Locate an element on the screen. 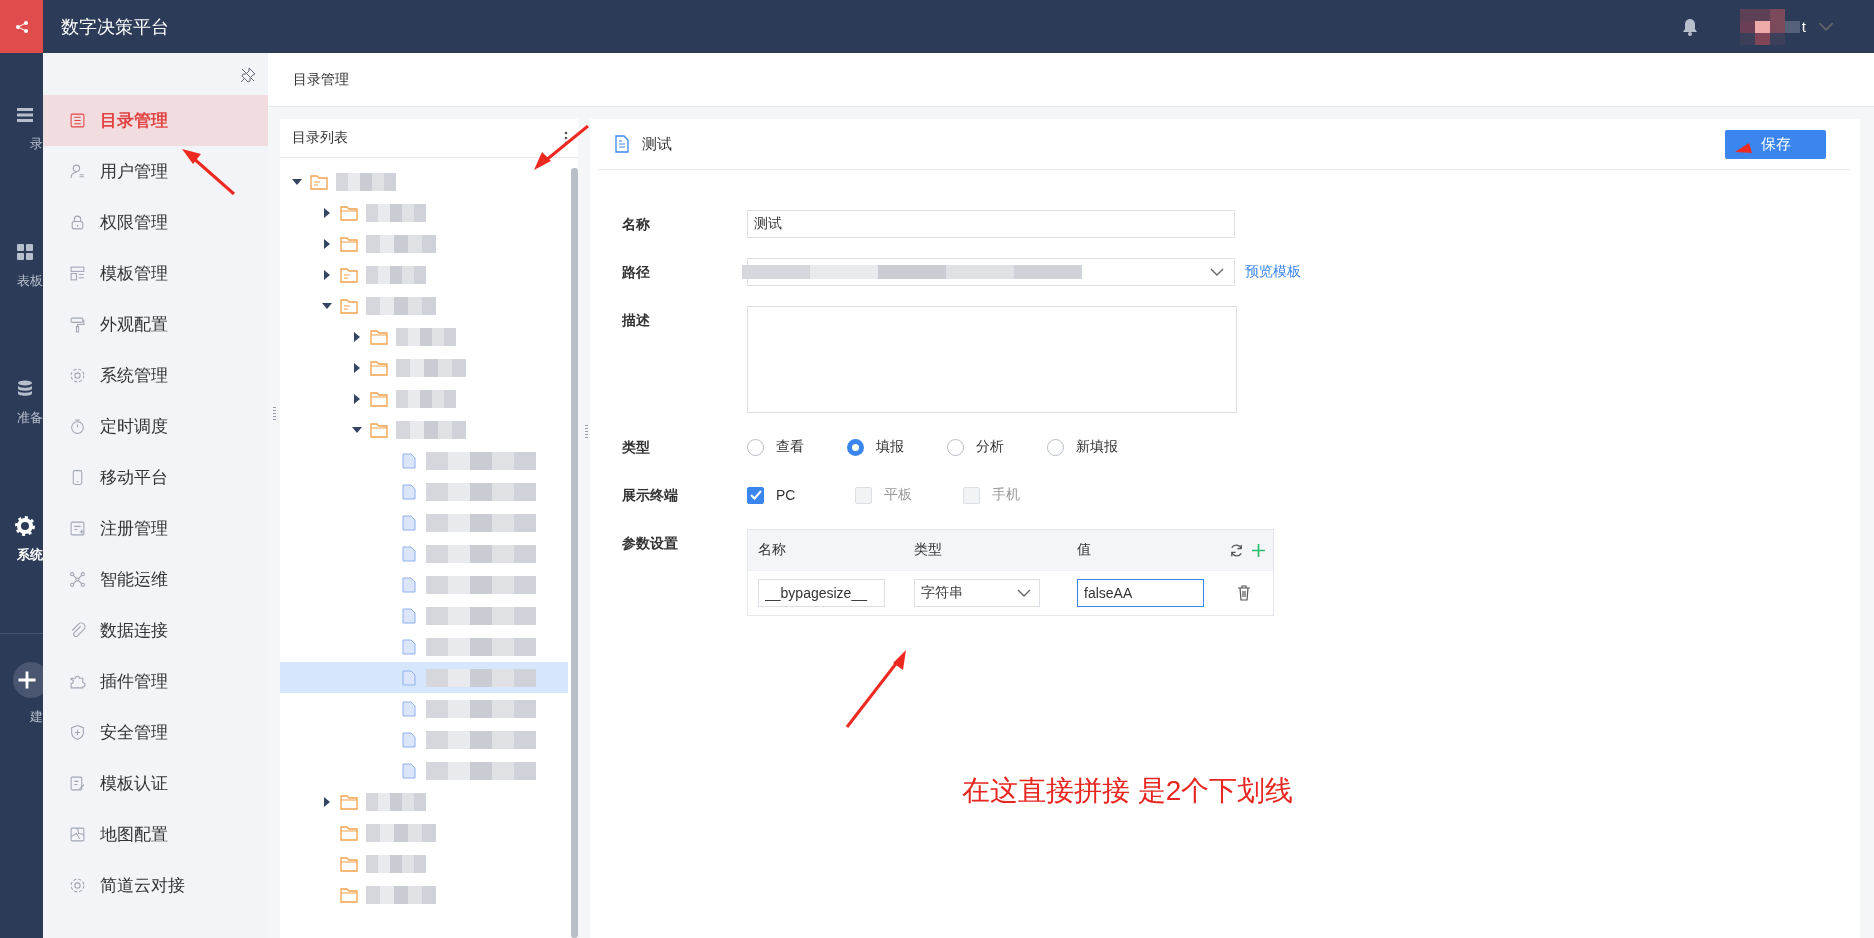 The image size is (1874, 938). breadcrumb: 目录管理 is located at coordinates (321, 79).